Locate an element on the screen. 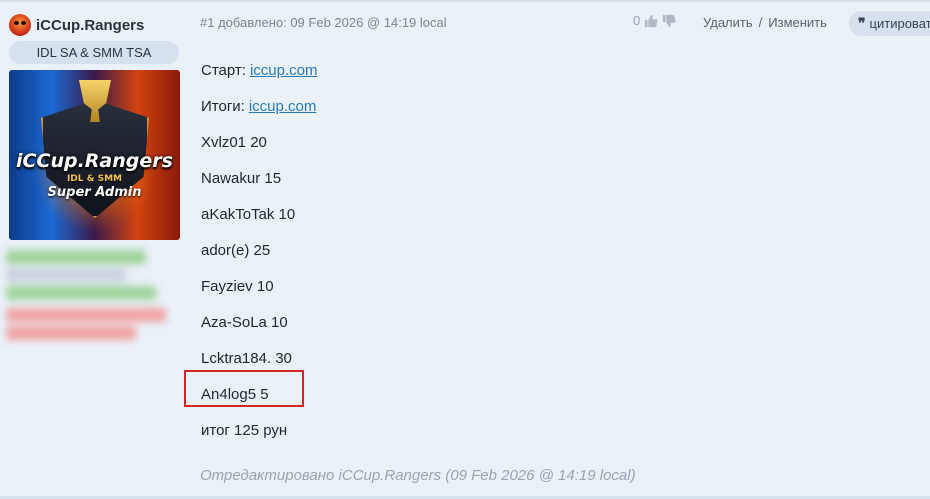 The height and width of the screenshot is (499, 930). avatar: iCCup.Rangers IDL & SMM Super Admin is located at coordinates (94, 155).